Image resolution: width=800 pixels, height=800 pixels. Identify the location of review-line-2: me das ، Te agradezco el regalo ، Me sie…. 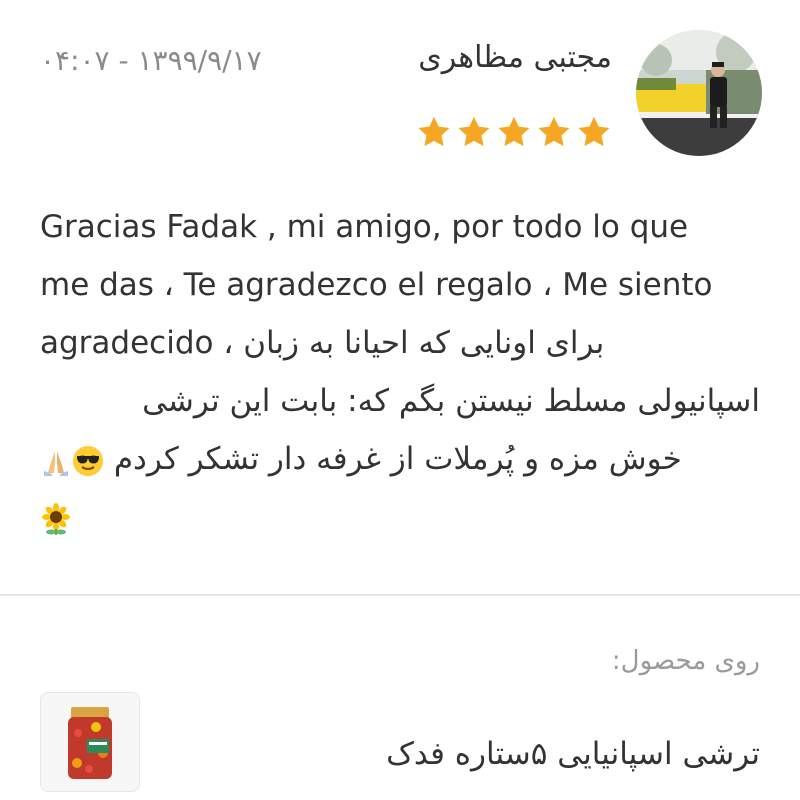
(376, 285).